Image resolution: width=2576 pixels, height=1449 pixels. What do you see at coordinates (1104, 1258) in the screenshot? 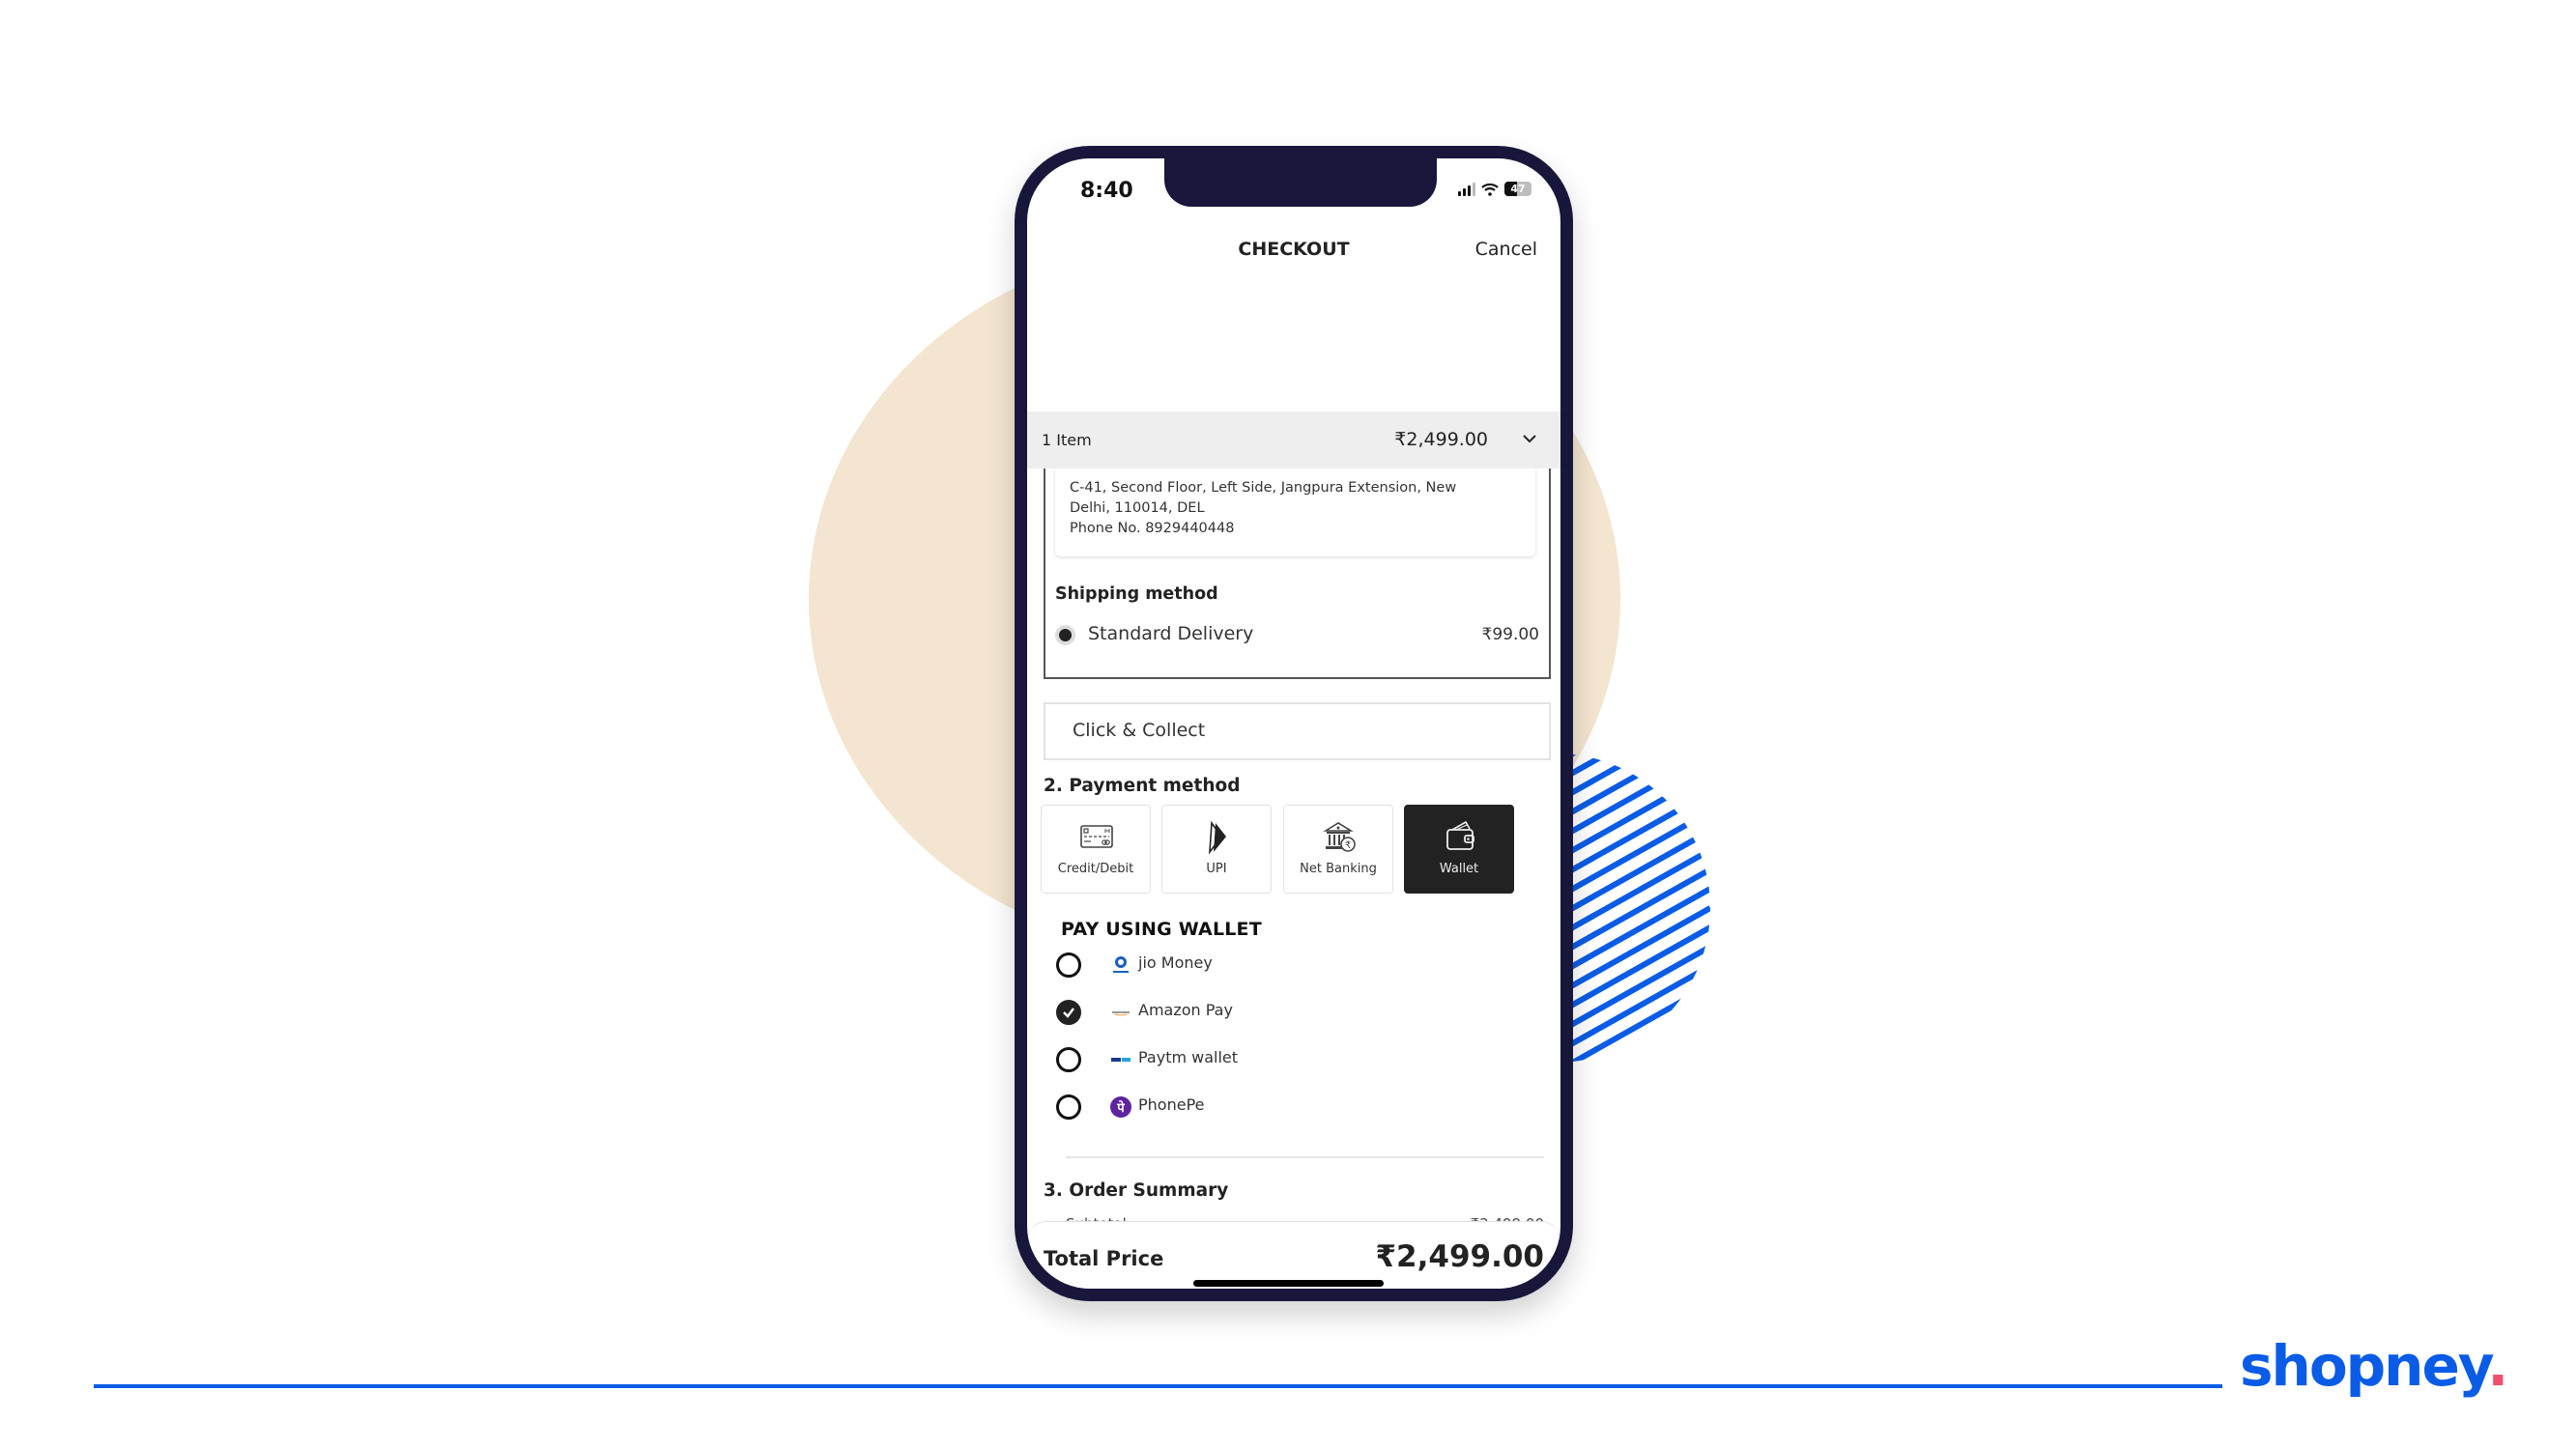
I see `total-price-label: Total Price` at bounding box center [1104, 1258].